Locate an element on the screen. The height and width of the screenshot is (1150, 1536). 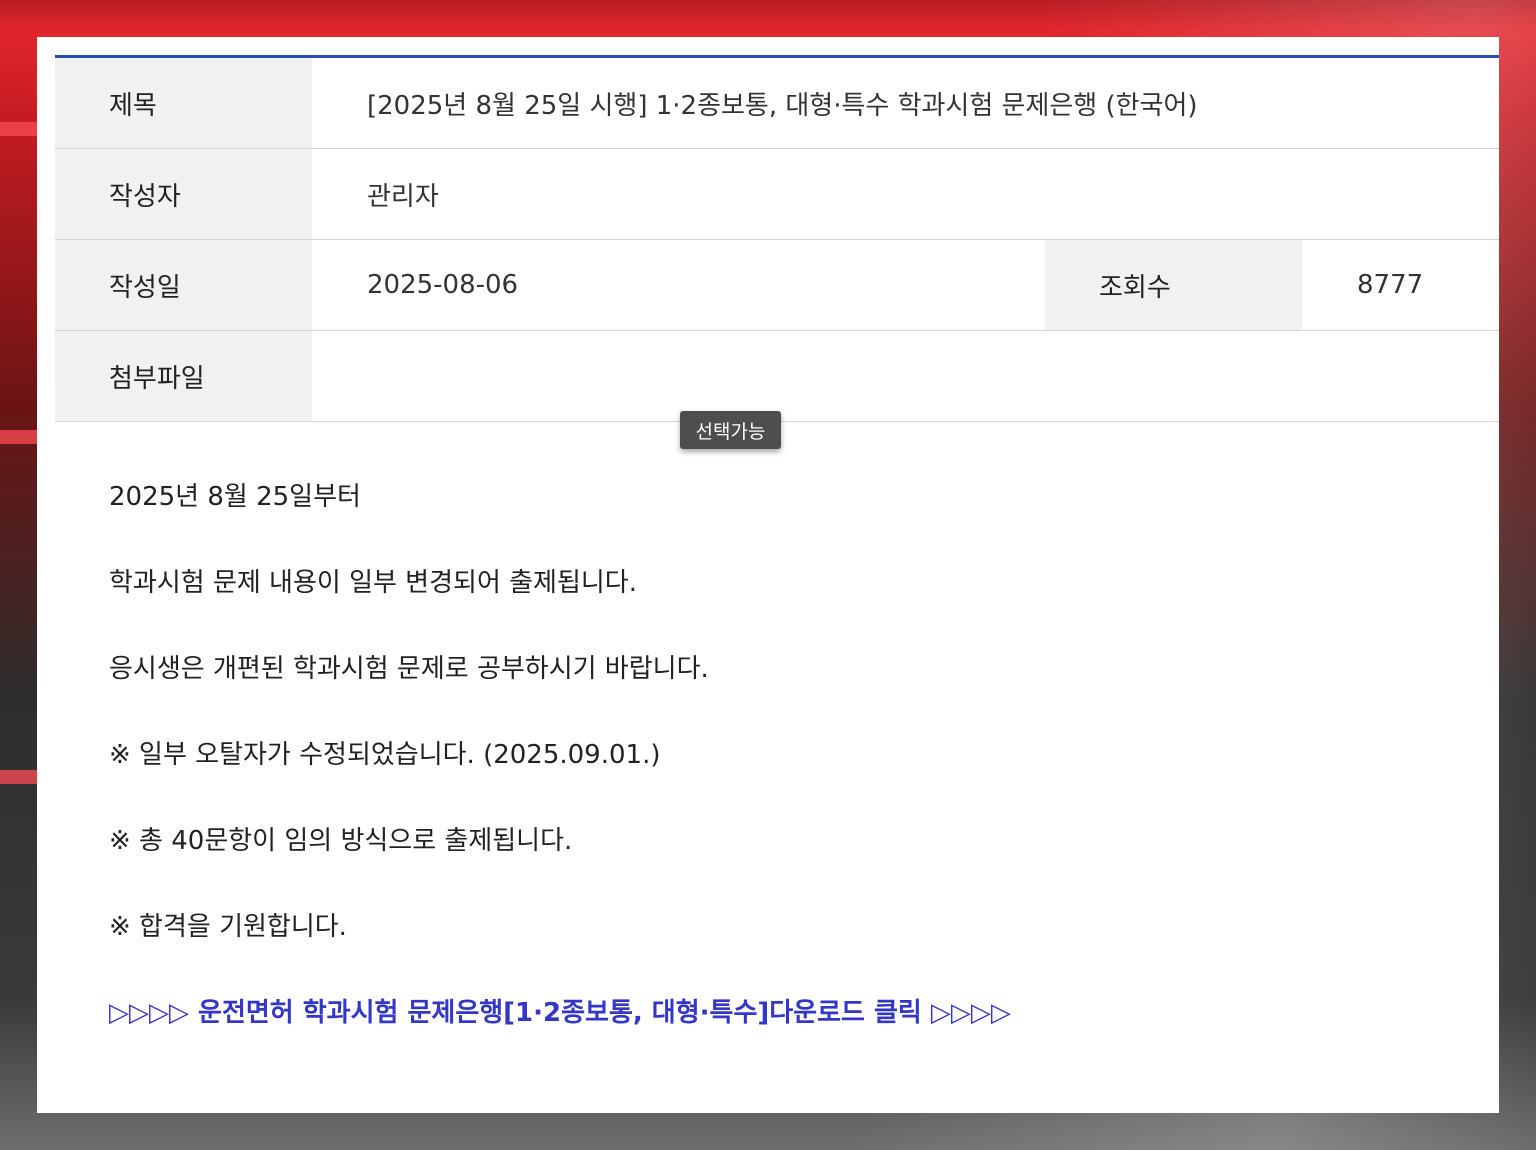
attachment-label: 첨부파일 is located at coordinates (183, 376).